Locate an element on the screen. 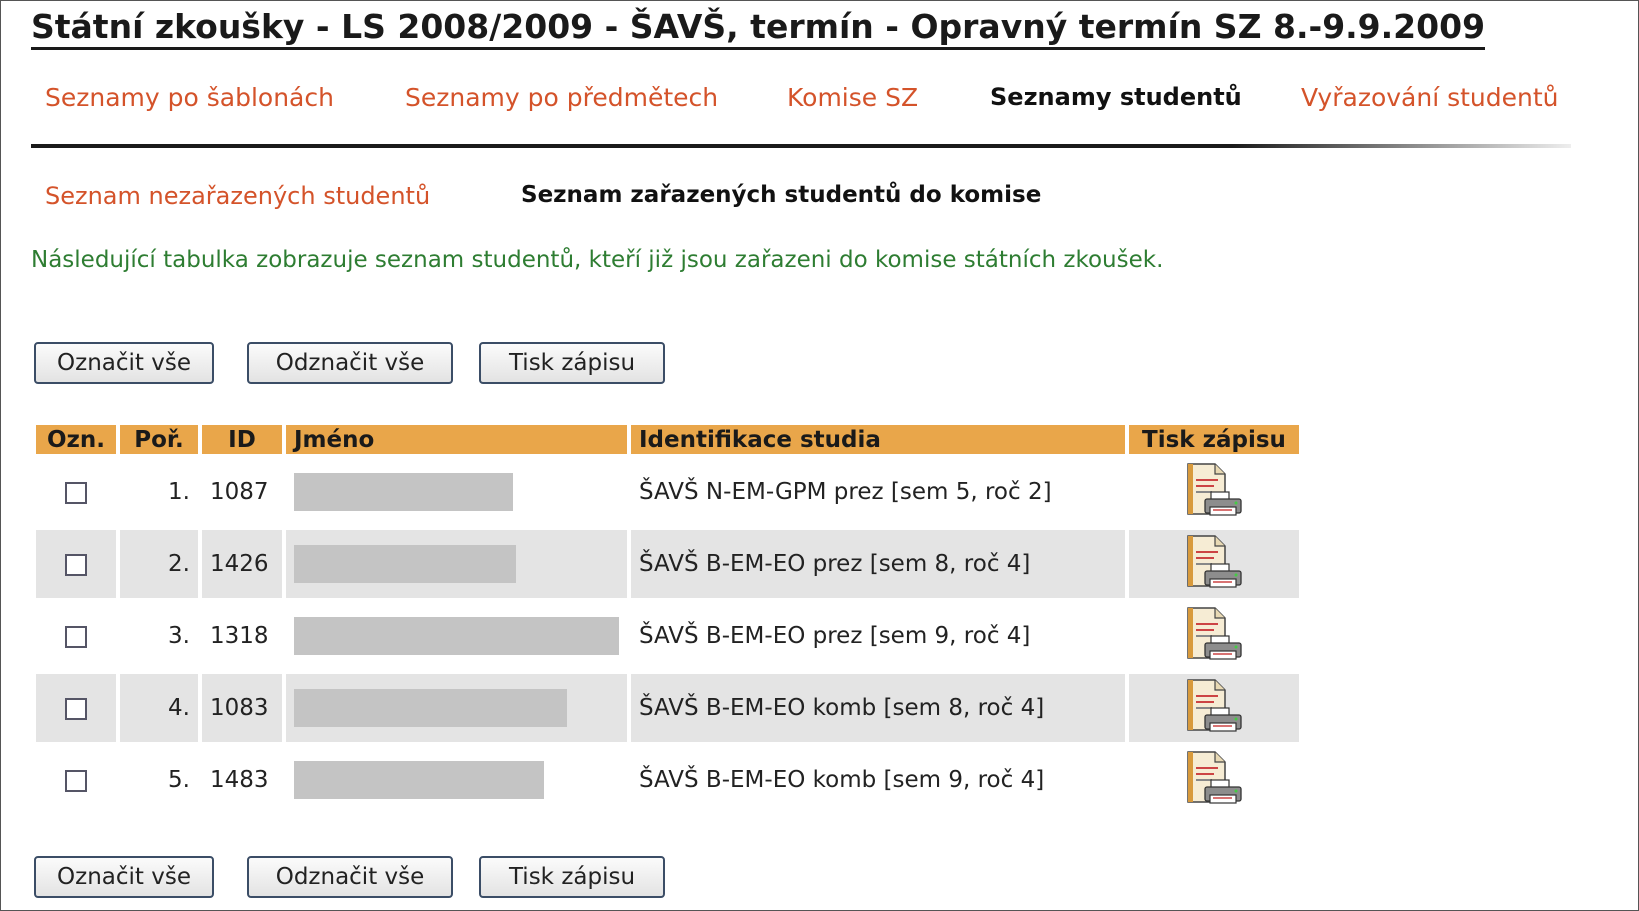 This screenshot has height=911, width=1639. header-study: Identifikace studia is located at coordinates (878, 439).